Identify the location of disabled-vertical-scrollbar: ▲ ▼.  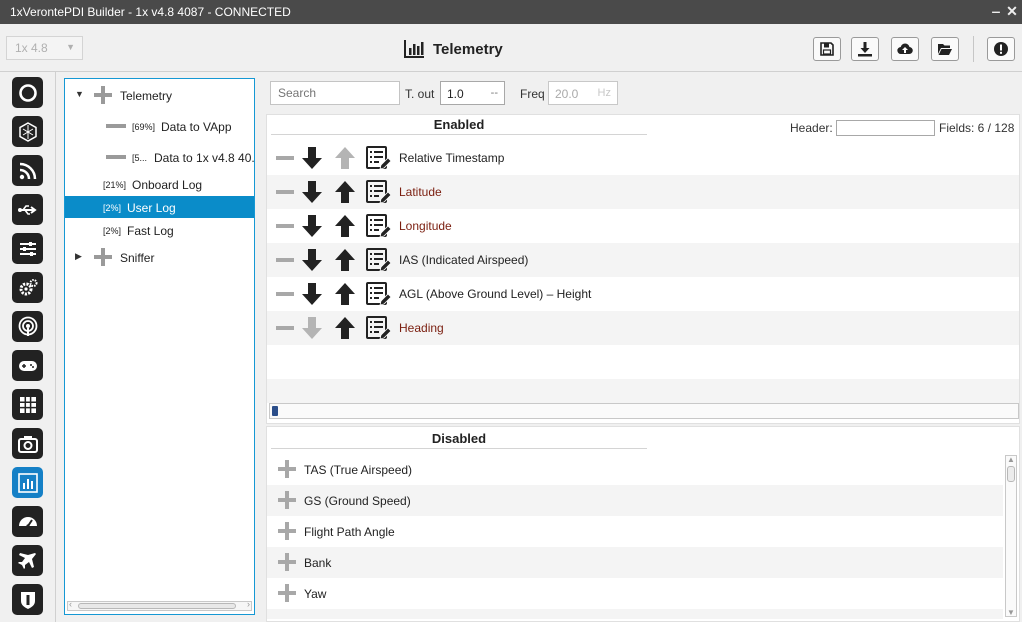
(1011, 536).